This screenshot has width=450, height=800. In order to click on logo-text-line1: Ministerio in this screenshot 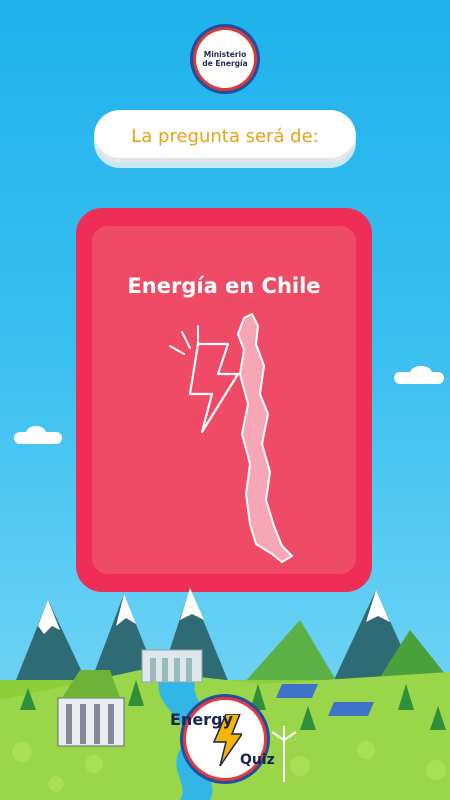, I will do `click(225, 54)`.